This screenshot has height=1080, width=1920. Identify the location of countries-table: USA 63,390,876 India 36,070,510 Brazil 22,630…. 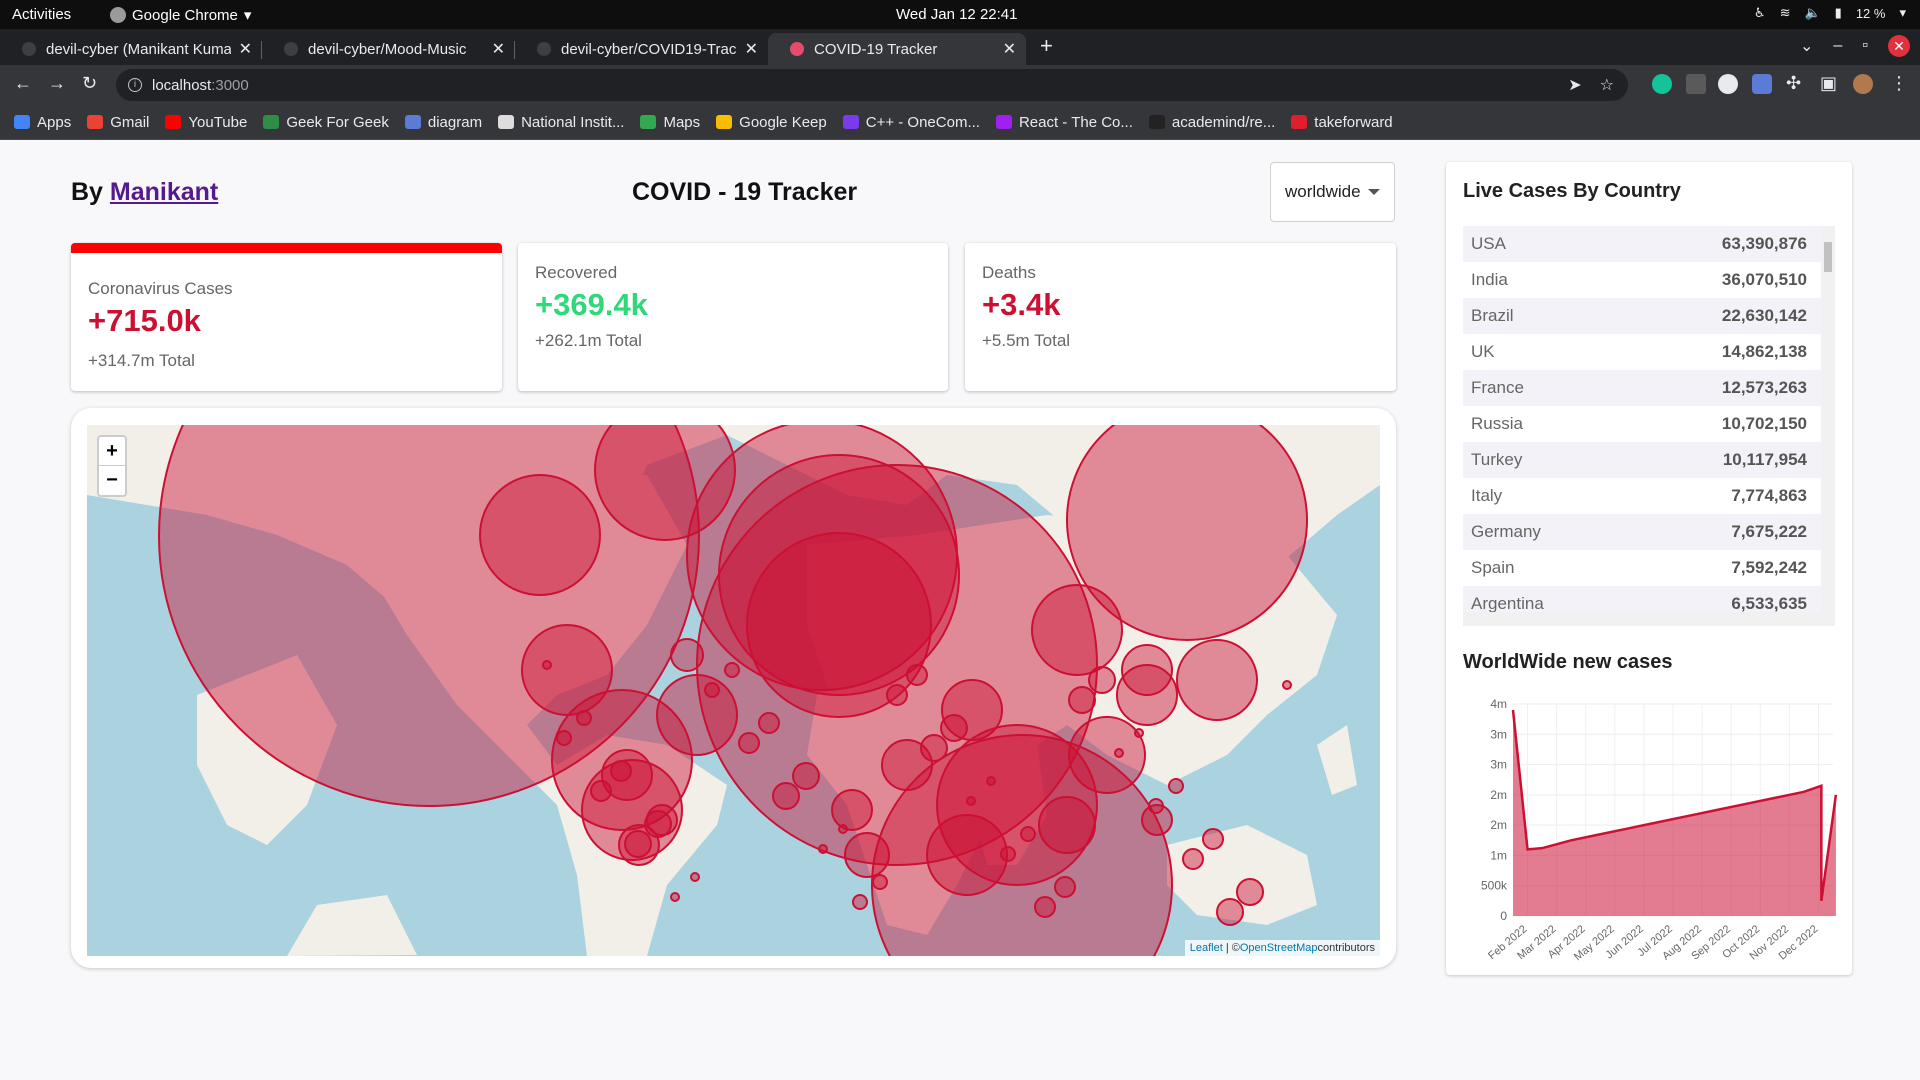
(1649, 426).